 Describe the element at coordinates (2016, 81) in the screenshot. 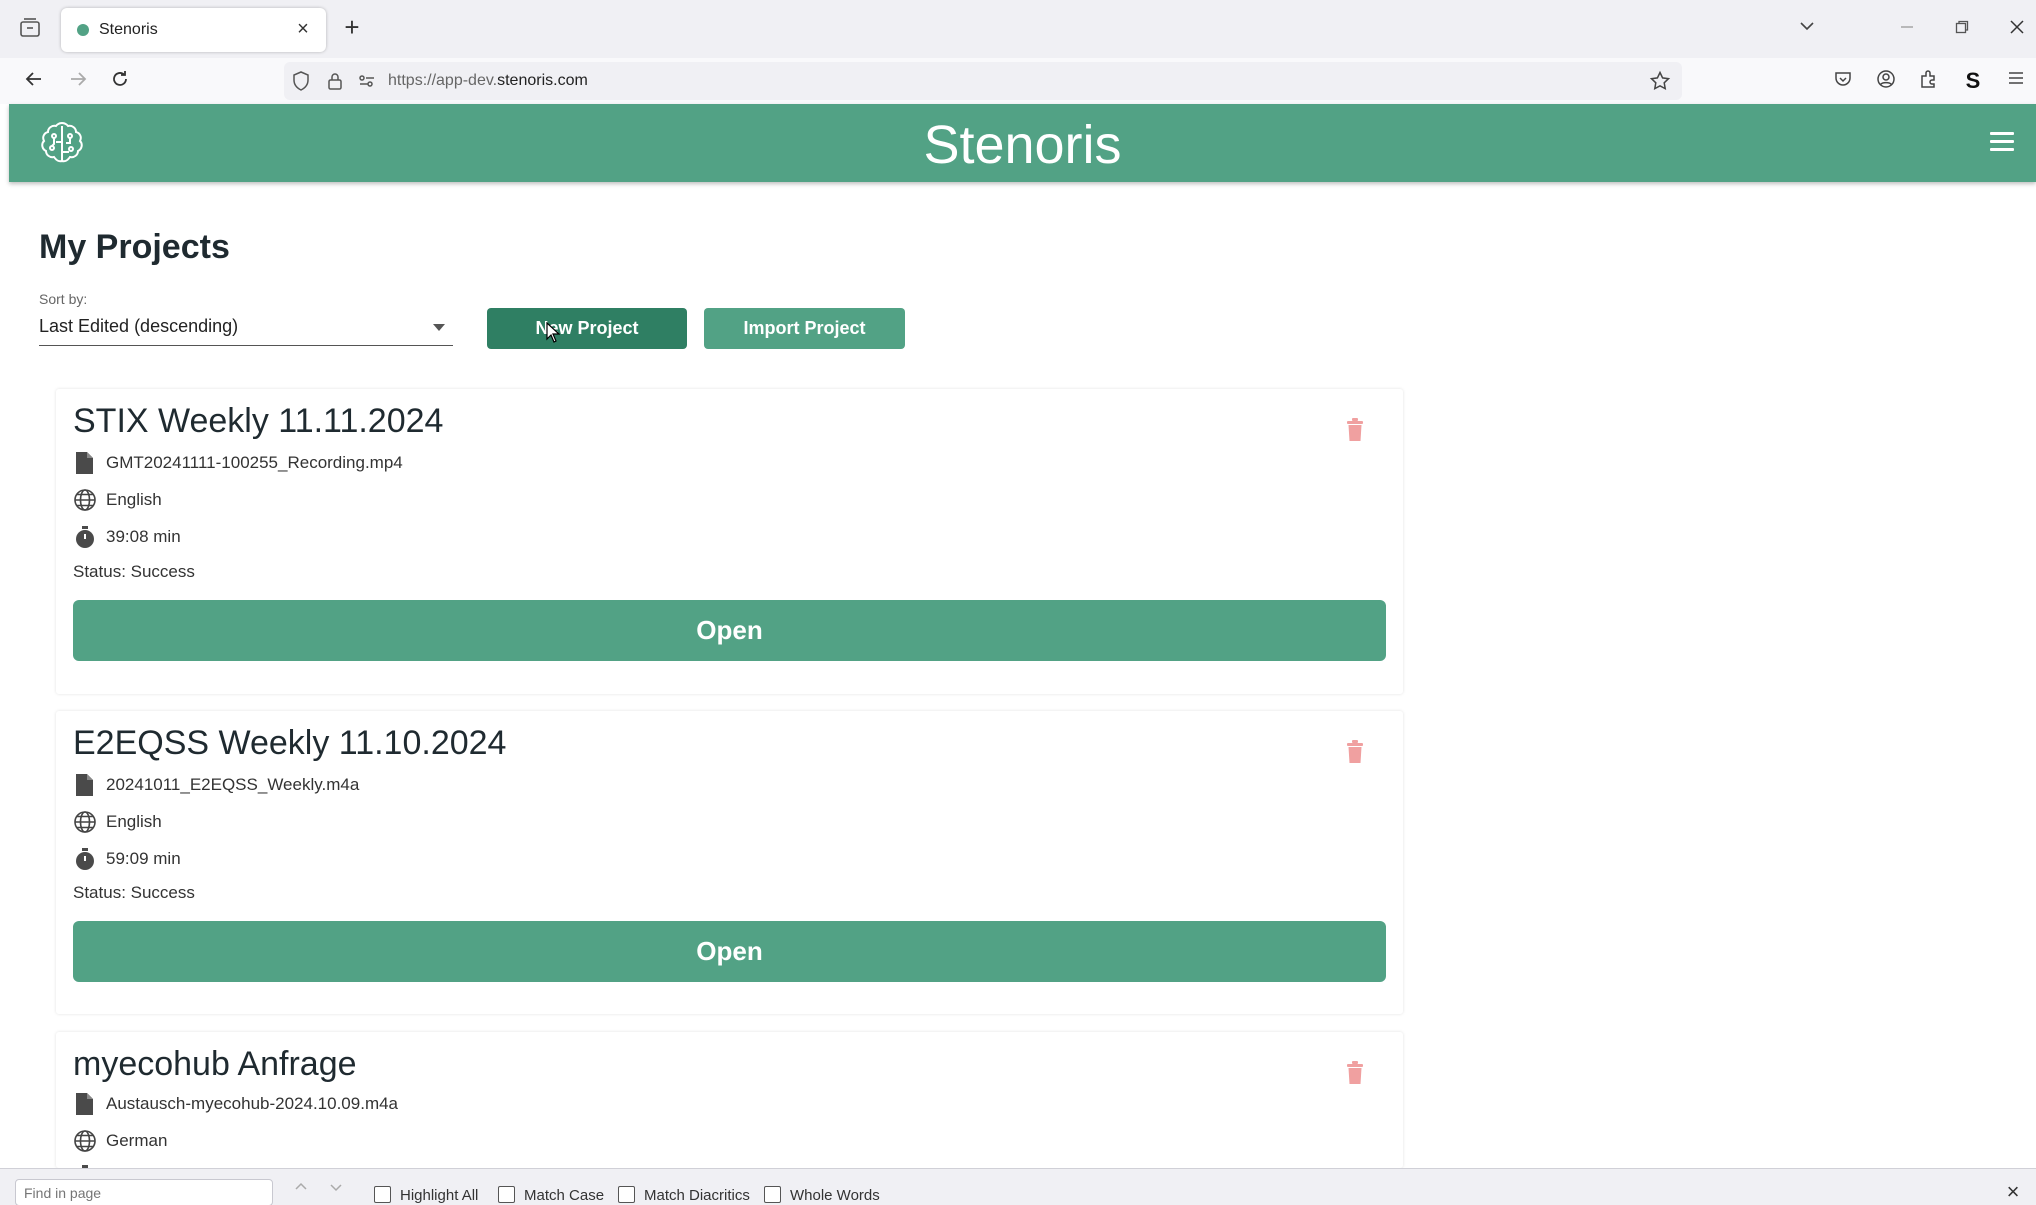

I see `browser-menu-icon` at that location.